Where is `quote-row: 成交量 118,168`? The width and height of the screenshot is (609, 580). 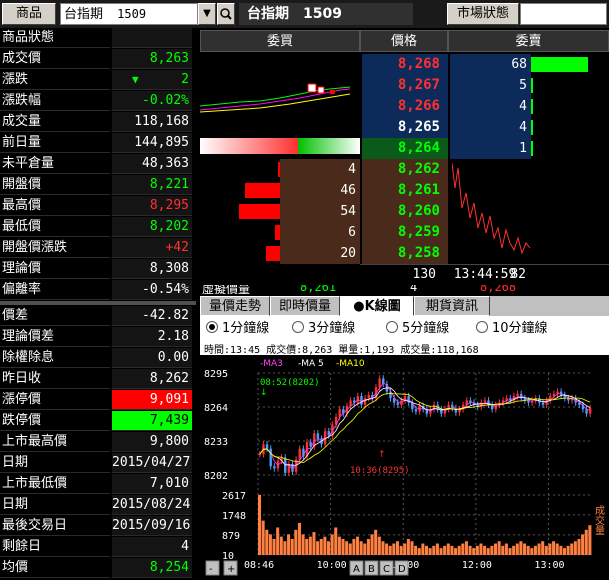 quote-row: 成交量 118,168 is located at coordinates (98, 122).